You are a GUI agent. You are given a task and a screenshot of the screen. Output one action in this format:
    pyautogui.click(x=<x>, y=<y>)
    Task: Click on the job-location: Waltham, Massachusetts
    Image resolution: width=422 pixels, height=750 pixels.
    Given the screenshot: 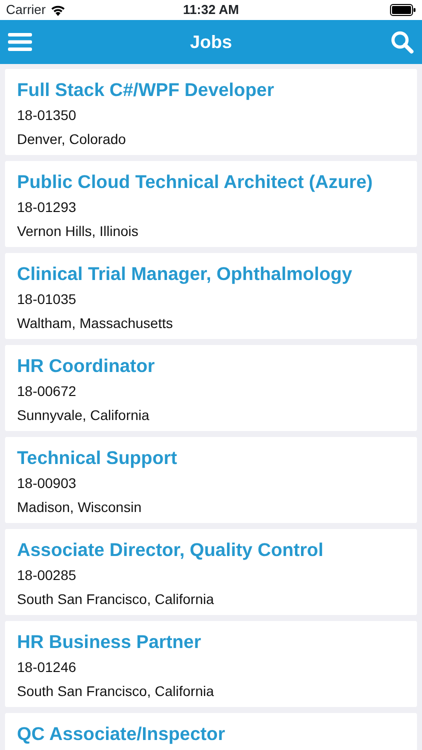 What is the action you would take?
    pyautogui.click(x=95, y=323)
    